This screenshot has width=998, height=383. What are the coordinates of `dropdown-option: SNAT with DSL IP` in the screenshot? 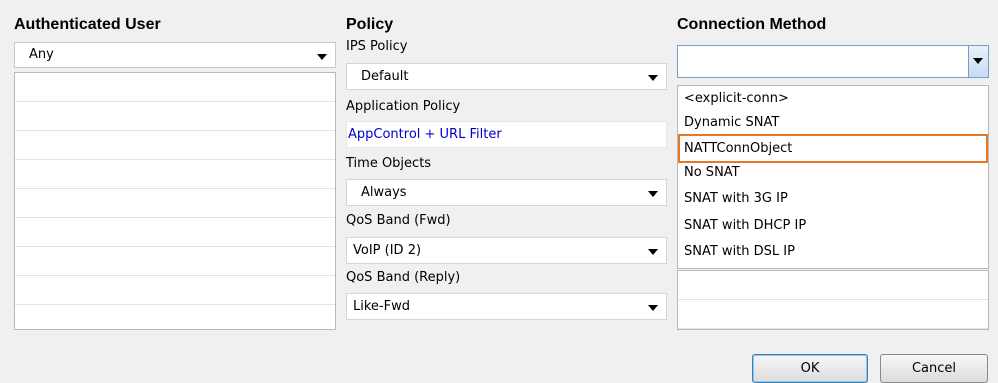 It's located at (833, 253).